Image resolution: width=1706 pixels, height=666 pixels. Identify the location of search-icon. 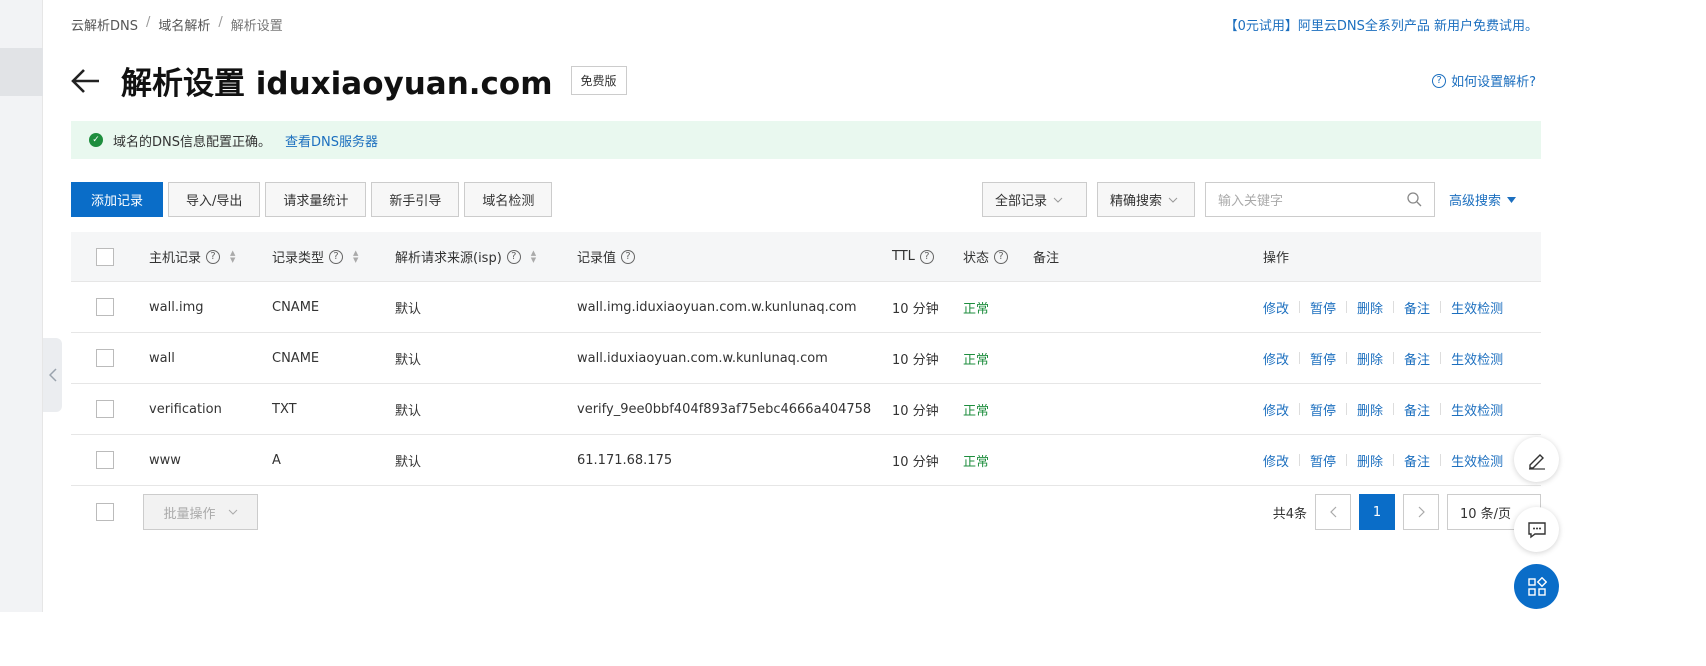
(1414, 199).